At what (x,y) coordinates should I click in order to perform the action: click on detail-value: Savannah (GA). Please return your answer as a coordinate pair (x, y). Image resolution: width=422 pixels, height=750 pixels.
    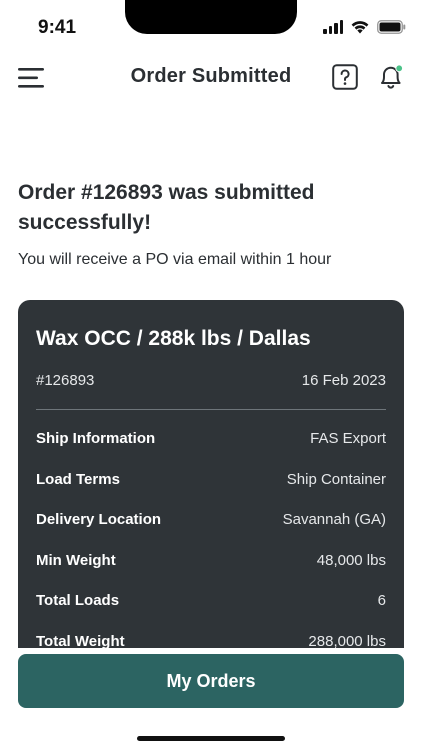
    Looking at the image, I should click on (334, 519).